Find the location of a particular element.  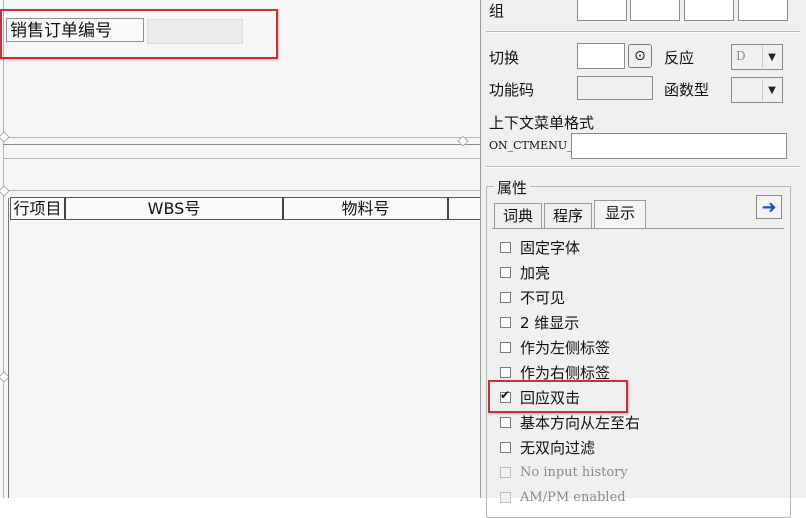

target-icon: ⊙ is located at coordinates (640, 56).